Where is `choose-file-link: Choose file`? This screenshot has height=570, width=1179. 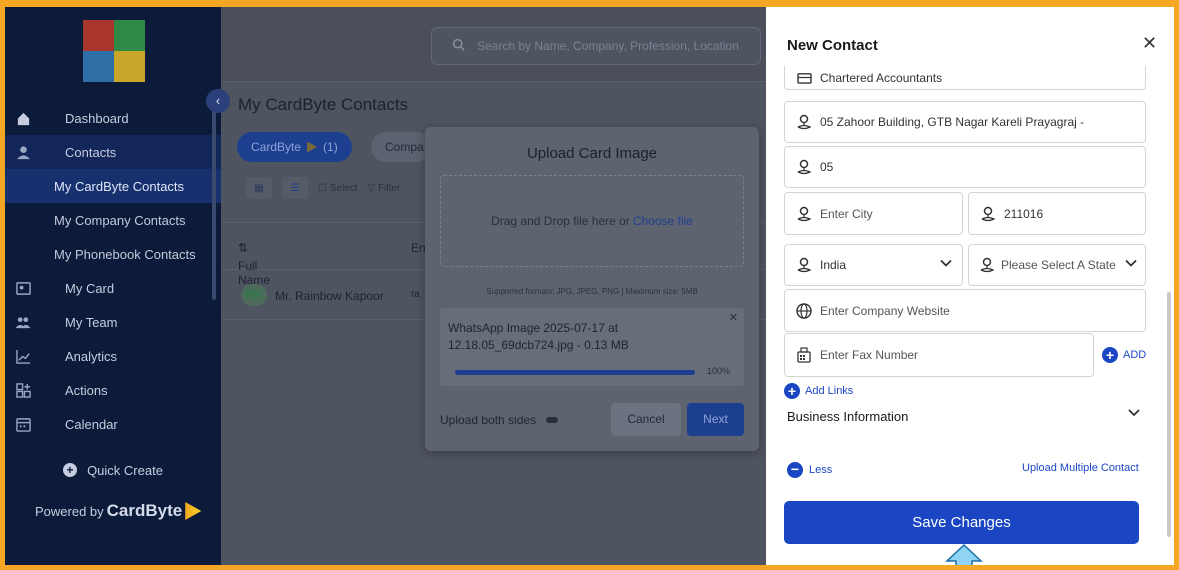 choose-file-link: Choose file is located at coordinates (663, 221).